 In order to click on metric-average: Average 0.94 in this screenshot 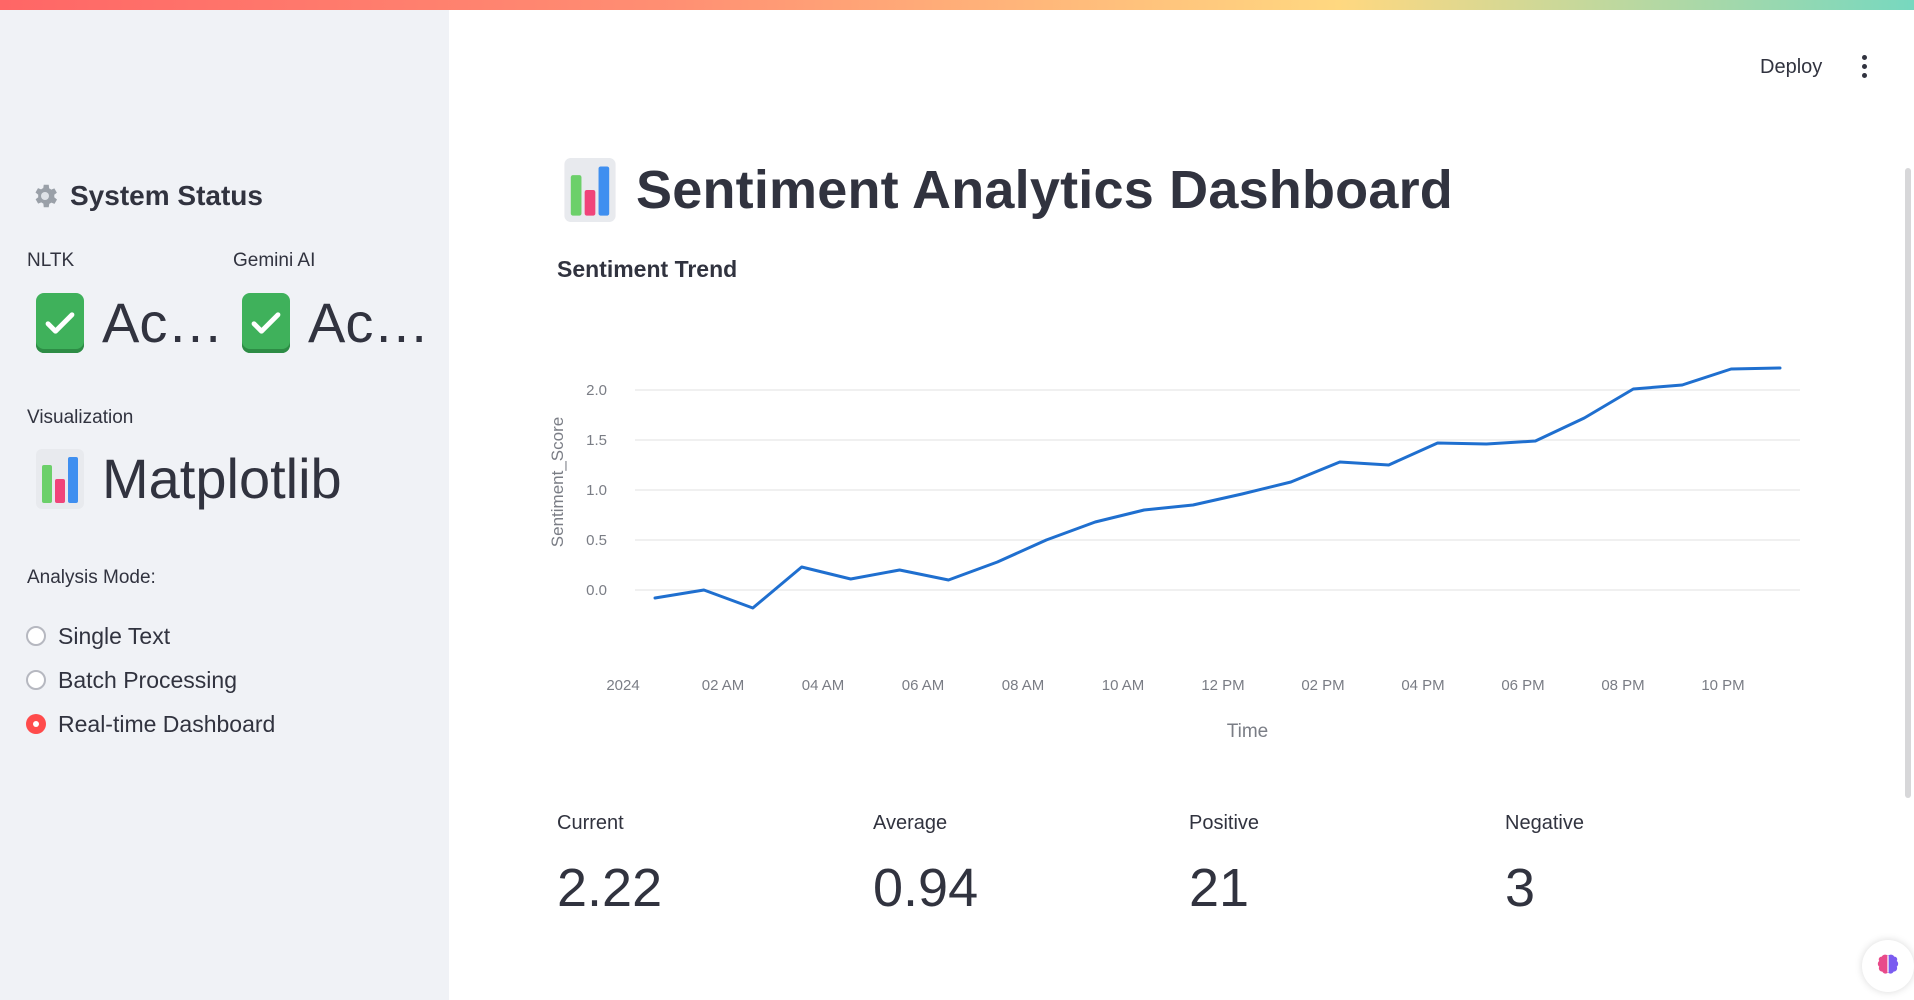, I will do `click(925, 865)`.